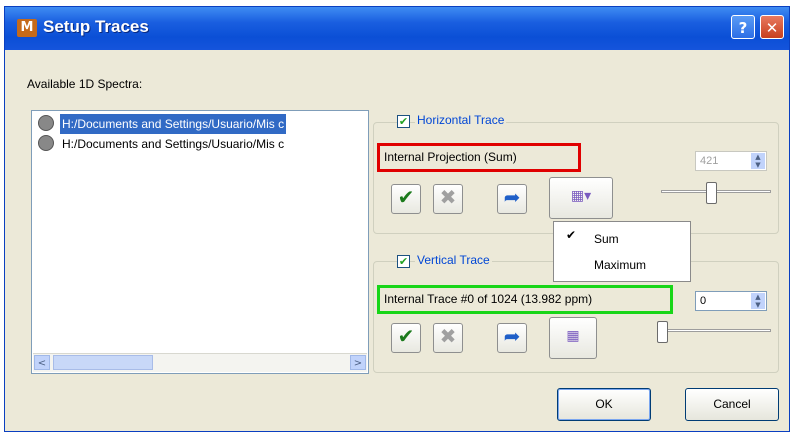 This screenshot has width=794, height=434. What do you see at coordinates (581, 198) in the screenshot?
I see `horizontal-projection-button: ▦▾` at bounding box center [581, 198].